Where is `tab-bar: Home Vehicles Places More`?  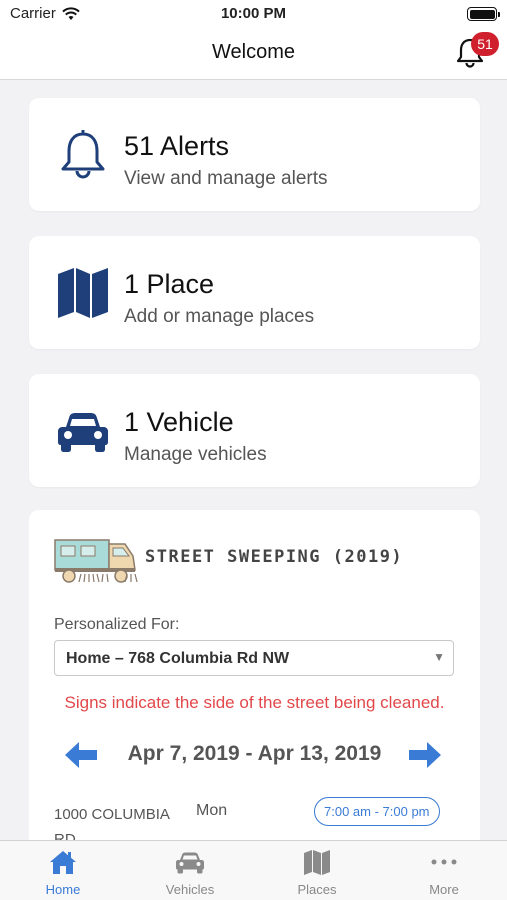 tab-bar: Home Vehicles Places More is located at coordinates (253, 870).